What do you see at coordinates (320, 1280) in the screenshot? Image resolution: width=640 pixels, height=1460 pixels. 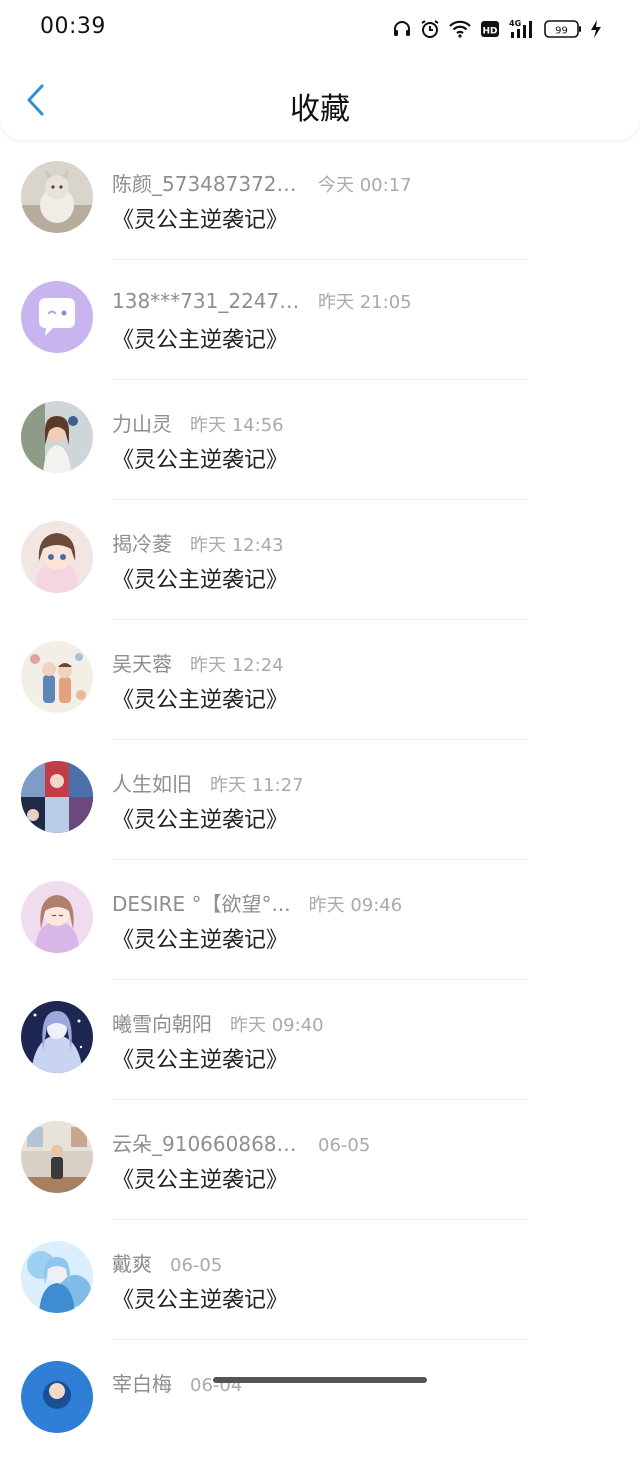 I see `list-item: 戴爽 06-05 《灵公主逆袭记》` at bounding box center [320, 1280].